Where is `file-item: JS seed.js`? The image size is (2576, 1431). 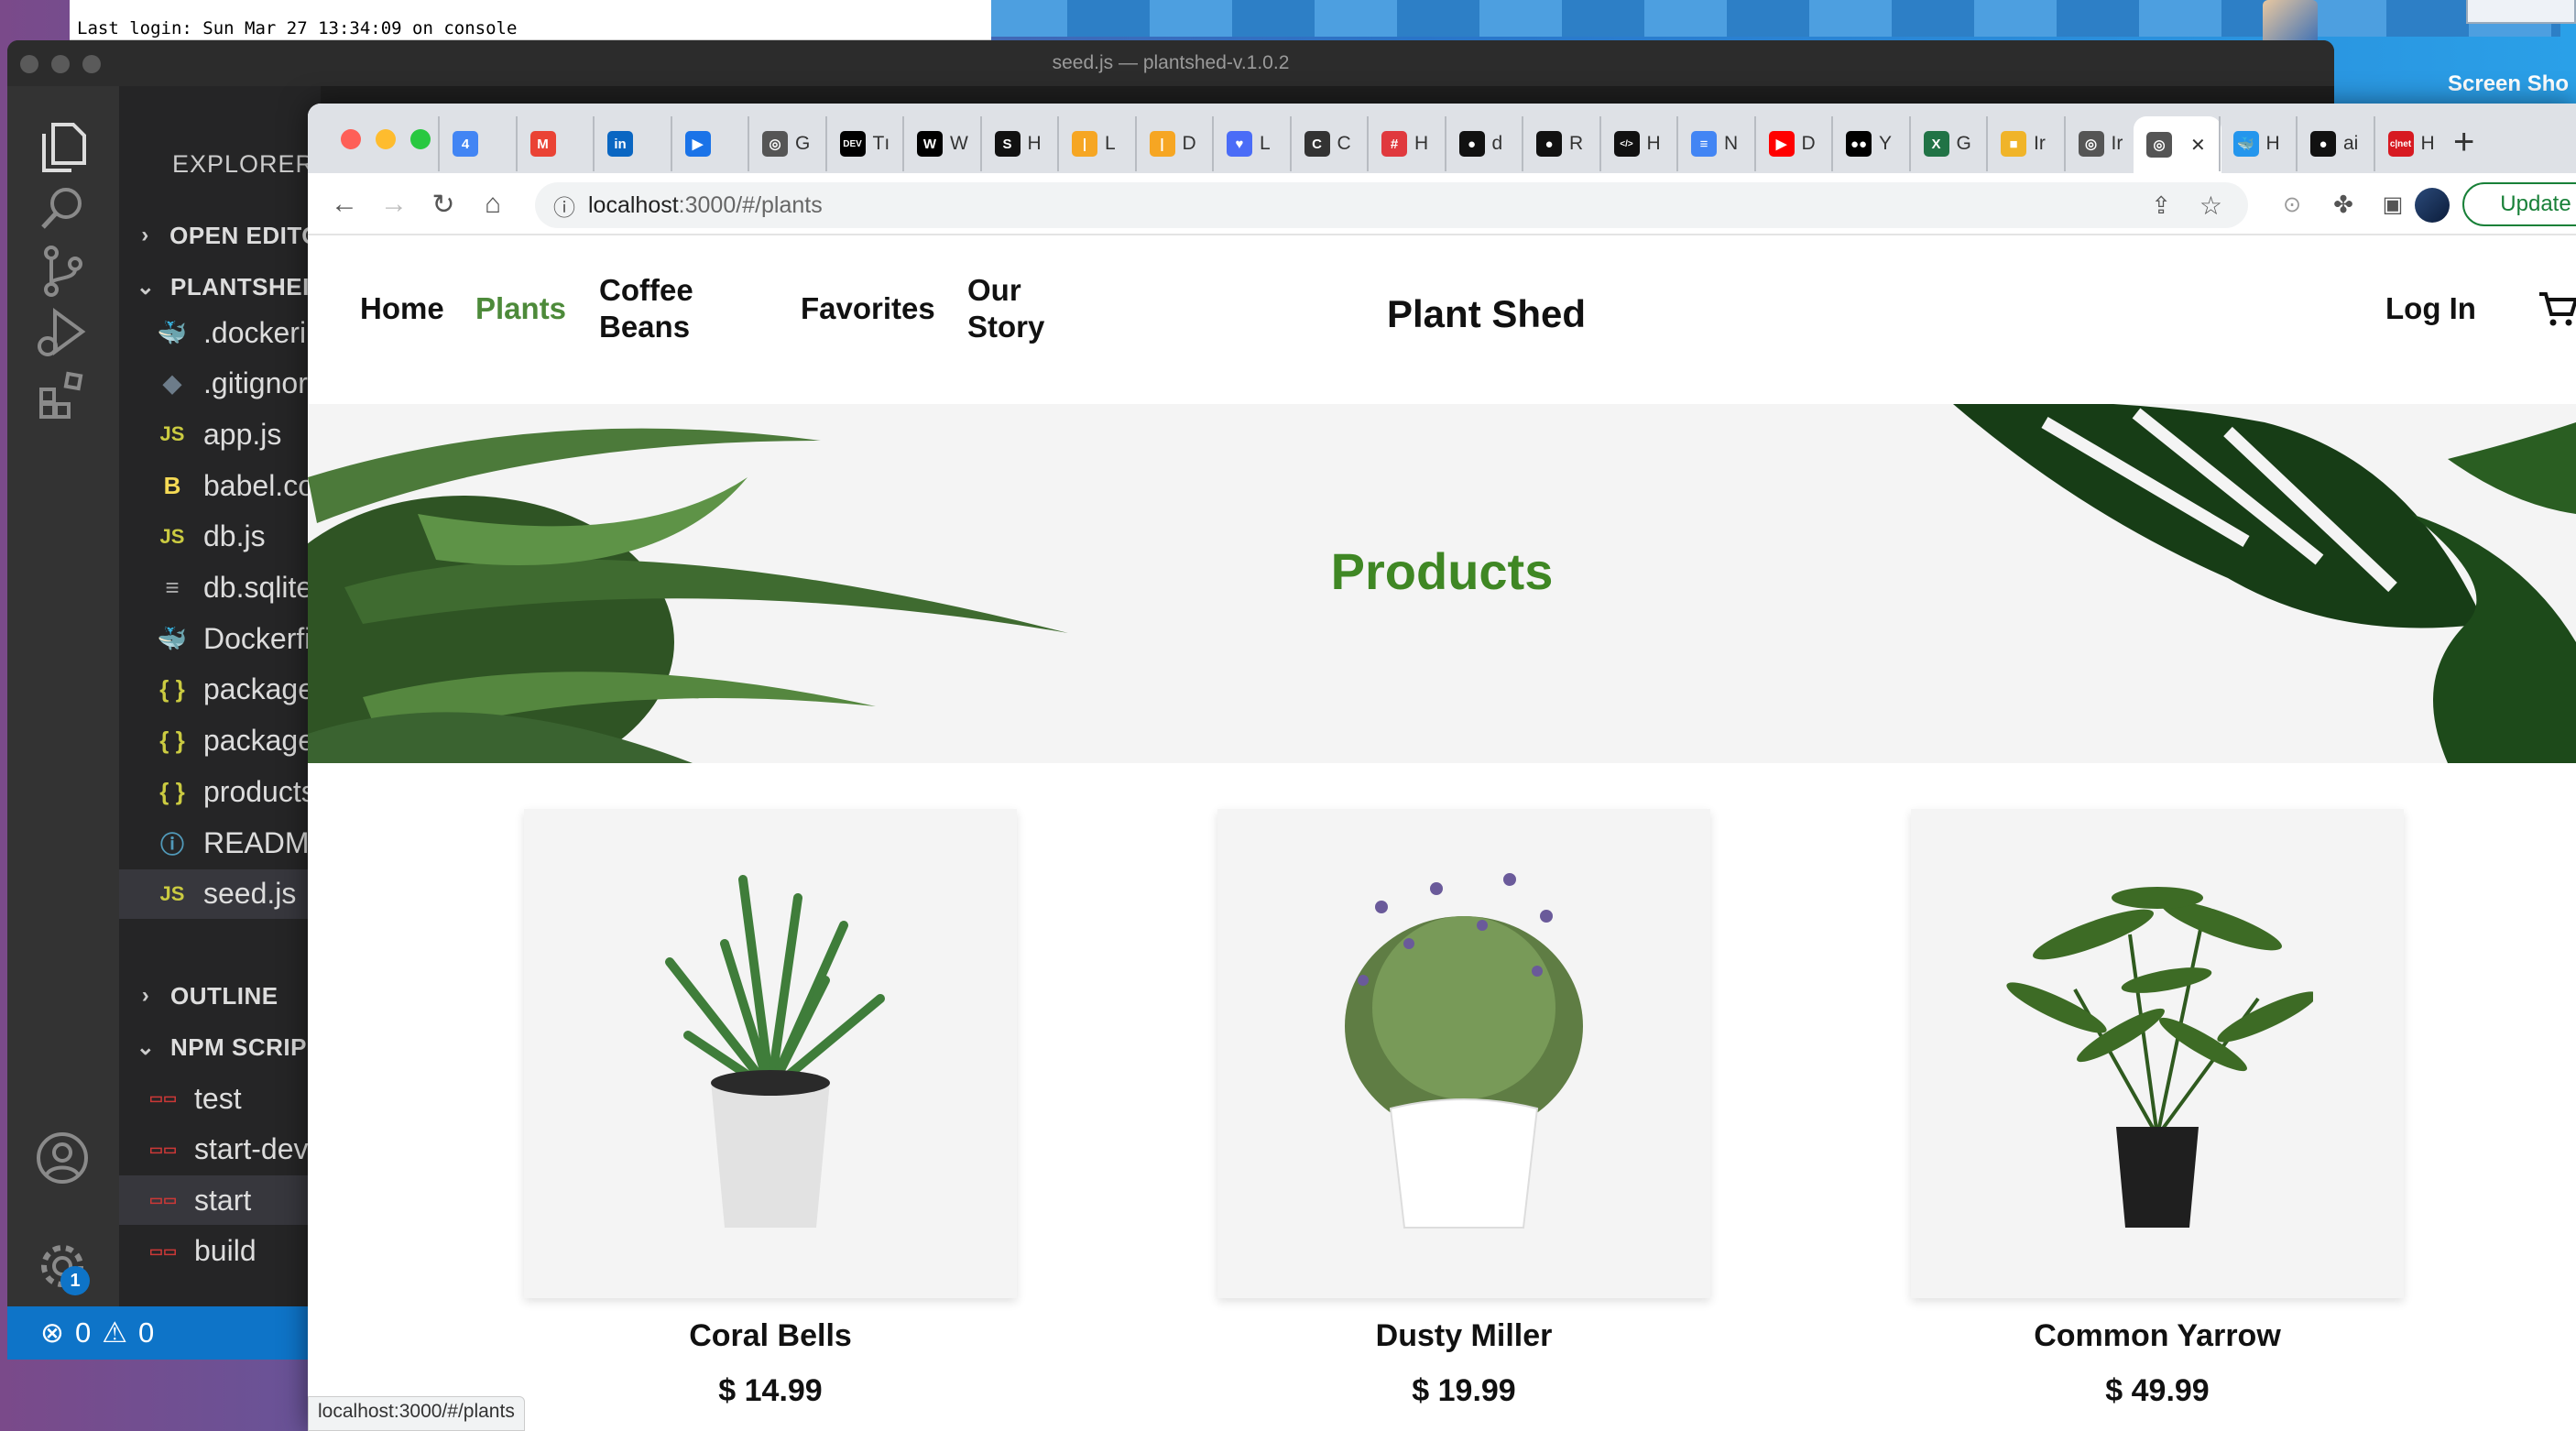 file-item: JS seed.js is located at coordinates (220, 893).